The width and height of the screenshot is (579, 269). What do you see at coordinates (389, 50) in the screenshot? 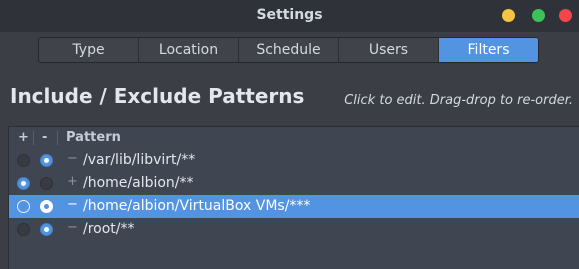
I see `tab-users: Users` at bounding box center [389, 50].